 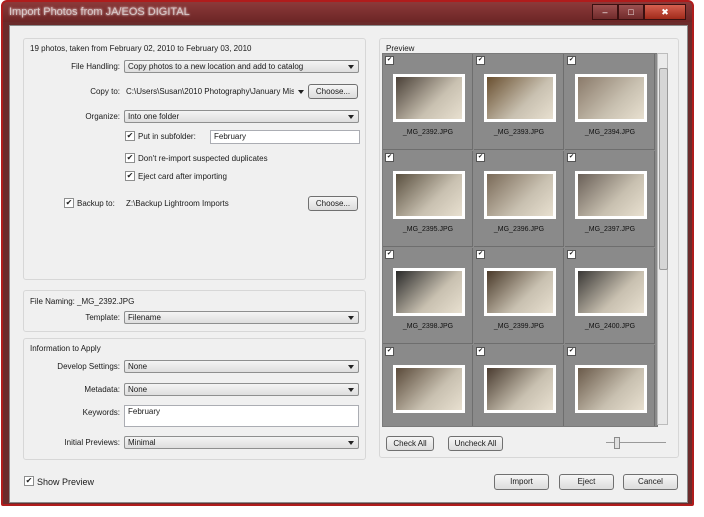 What do you see at coordinates (347, 12) in the screenshot?
I see `title-bar: Import Photos from JA/EOS DIGITAL ‒ □ ✖` at bounding box center [347, 12].